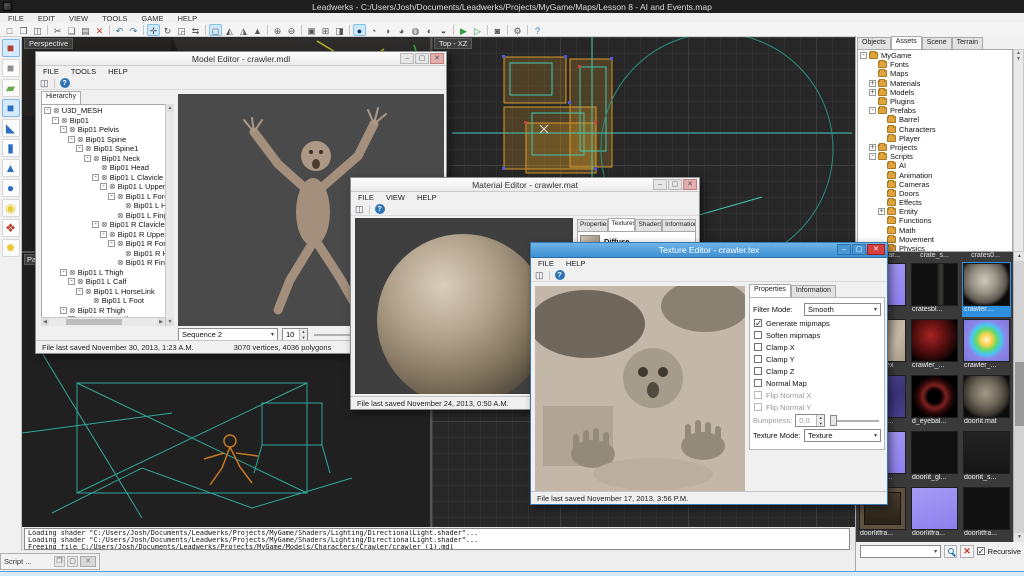 The width and height of the screenshot is (1024, 576). I want to click on screenshot: ◙, so click(497, 30).